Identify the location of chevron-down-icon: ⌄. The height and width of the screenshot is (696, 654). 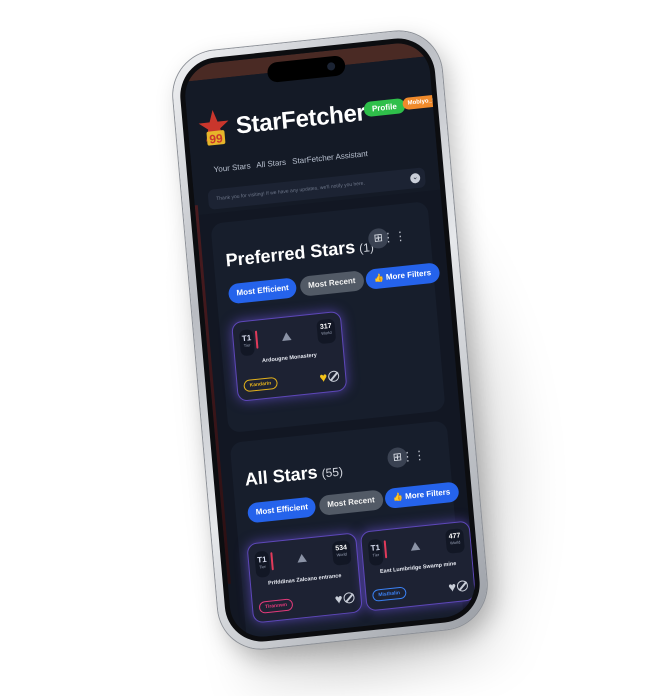
(415, 178).